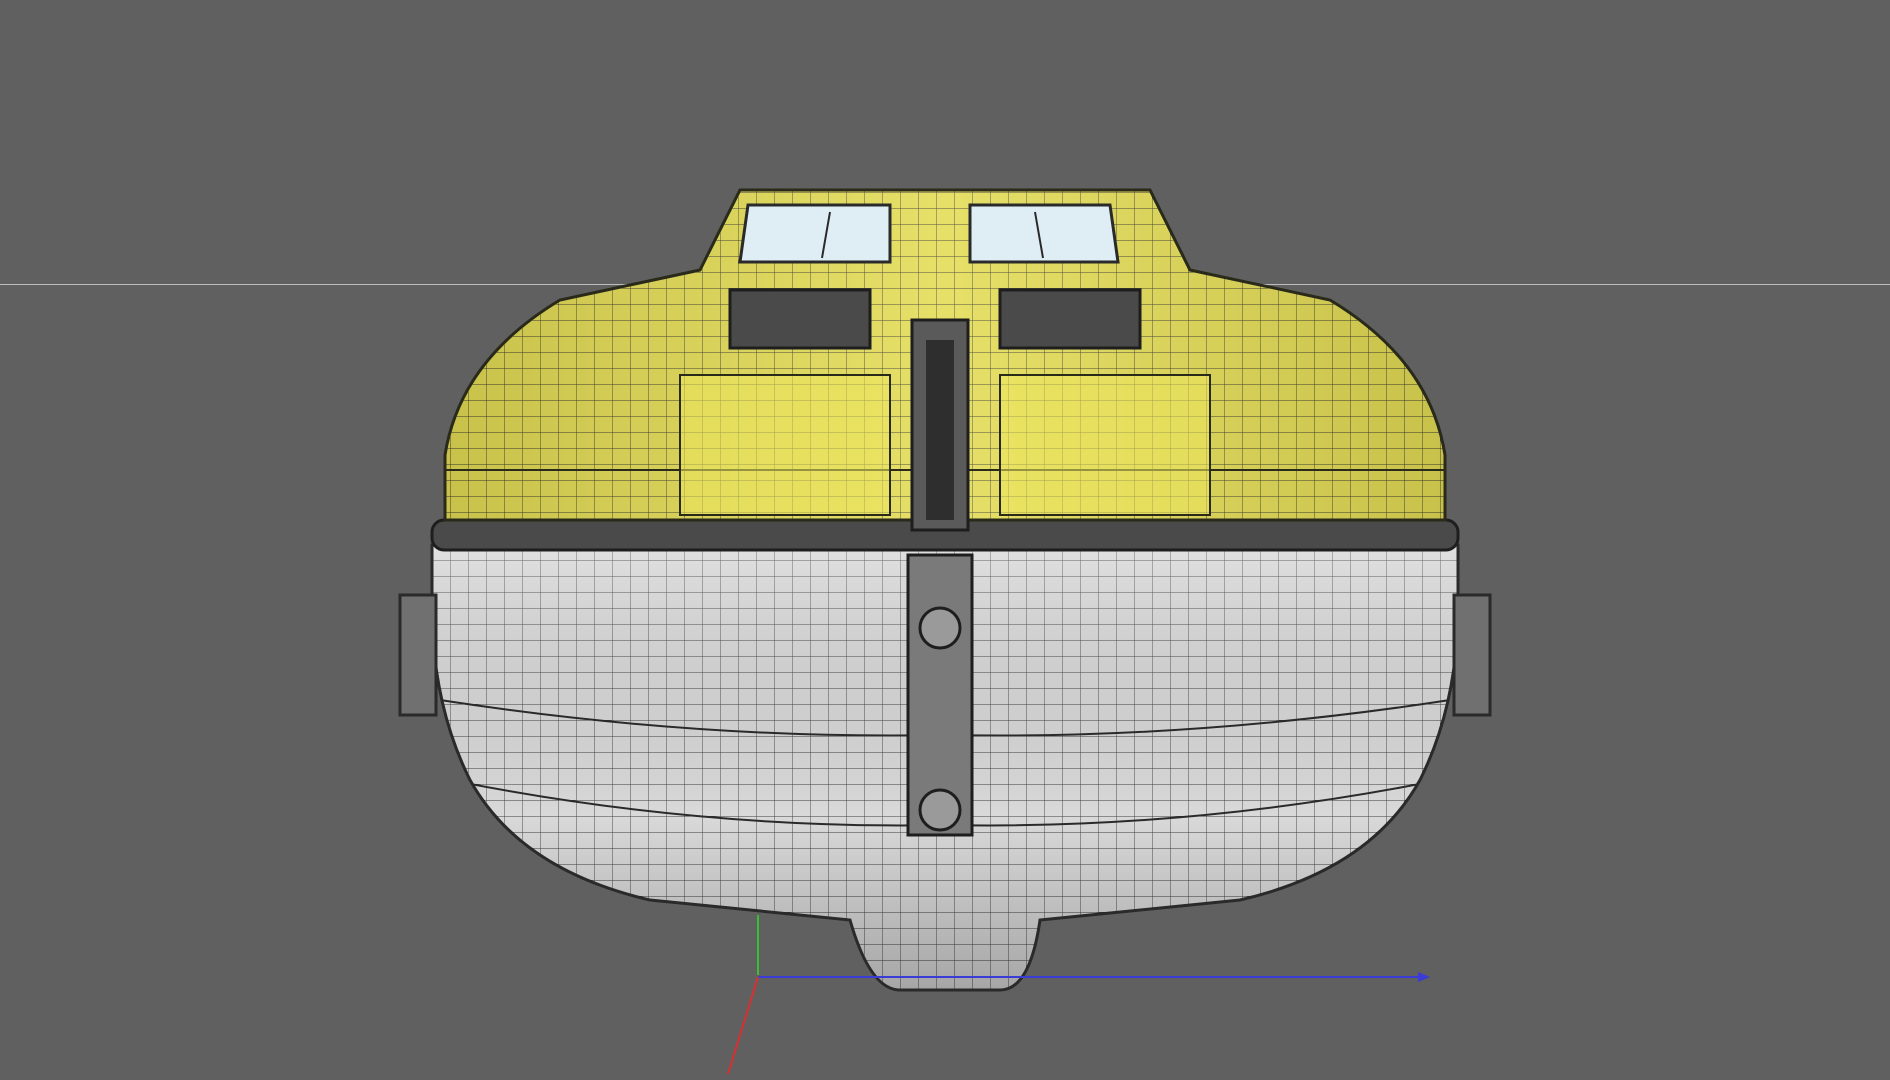  I want to click on hatch-right, so click(1070, 319).